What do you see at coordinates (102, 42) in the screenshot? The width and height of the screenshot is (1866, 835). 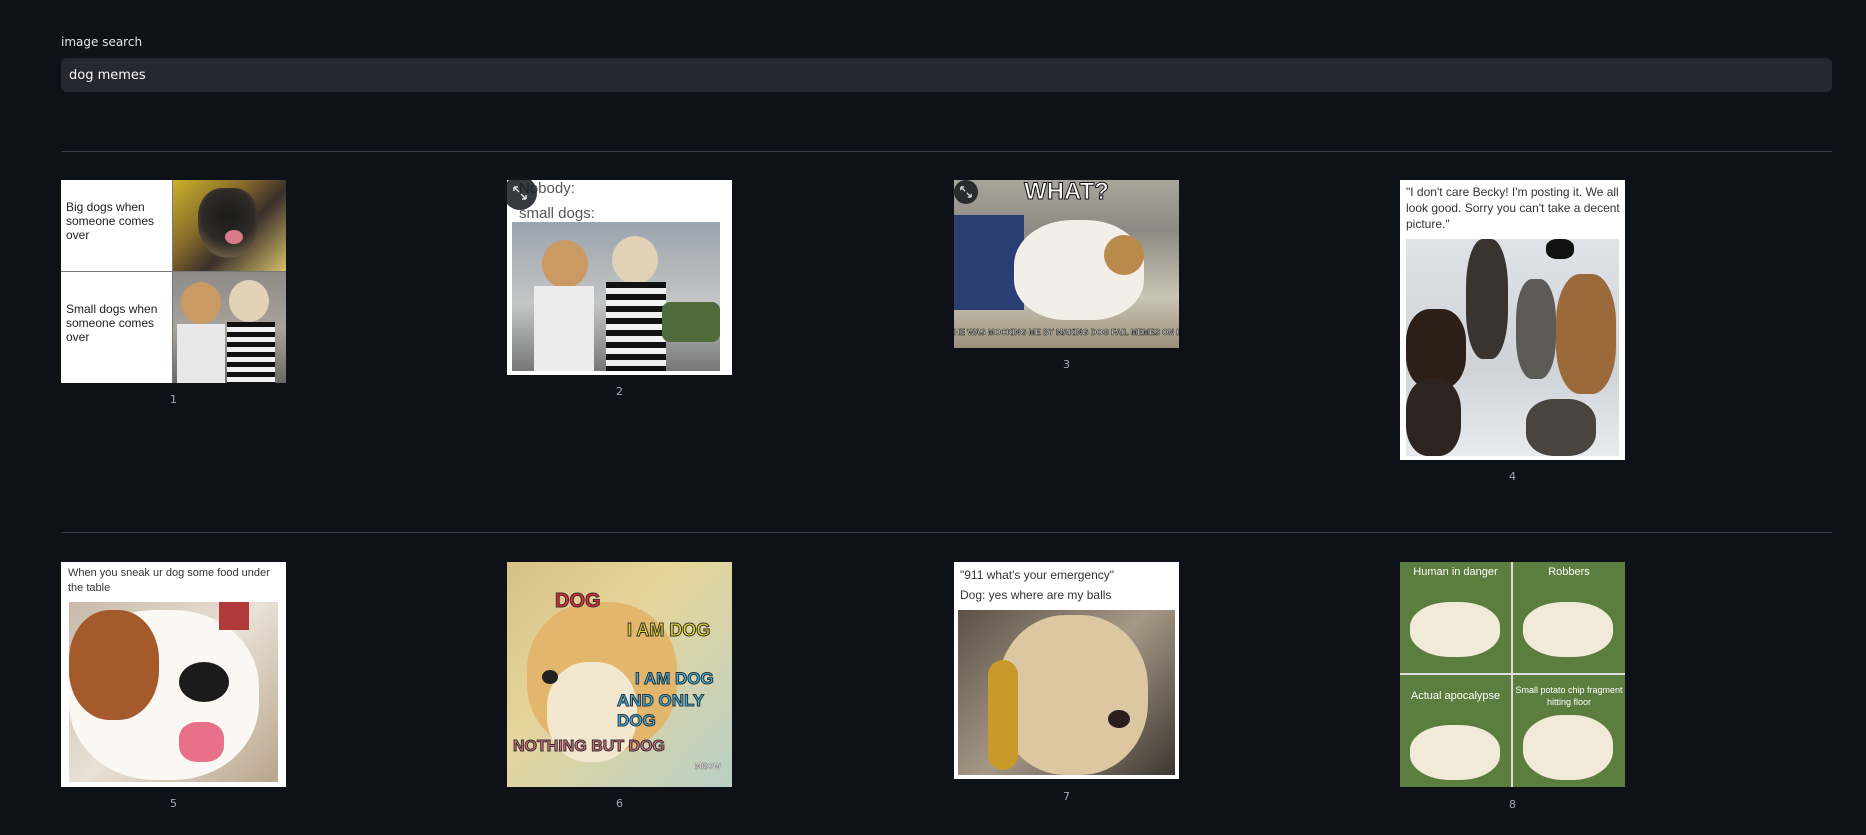 I see `search-label: image search` at bounding box center [102, 42].